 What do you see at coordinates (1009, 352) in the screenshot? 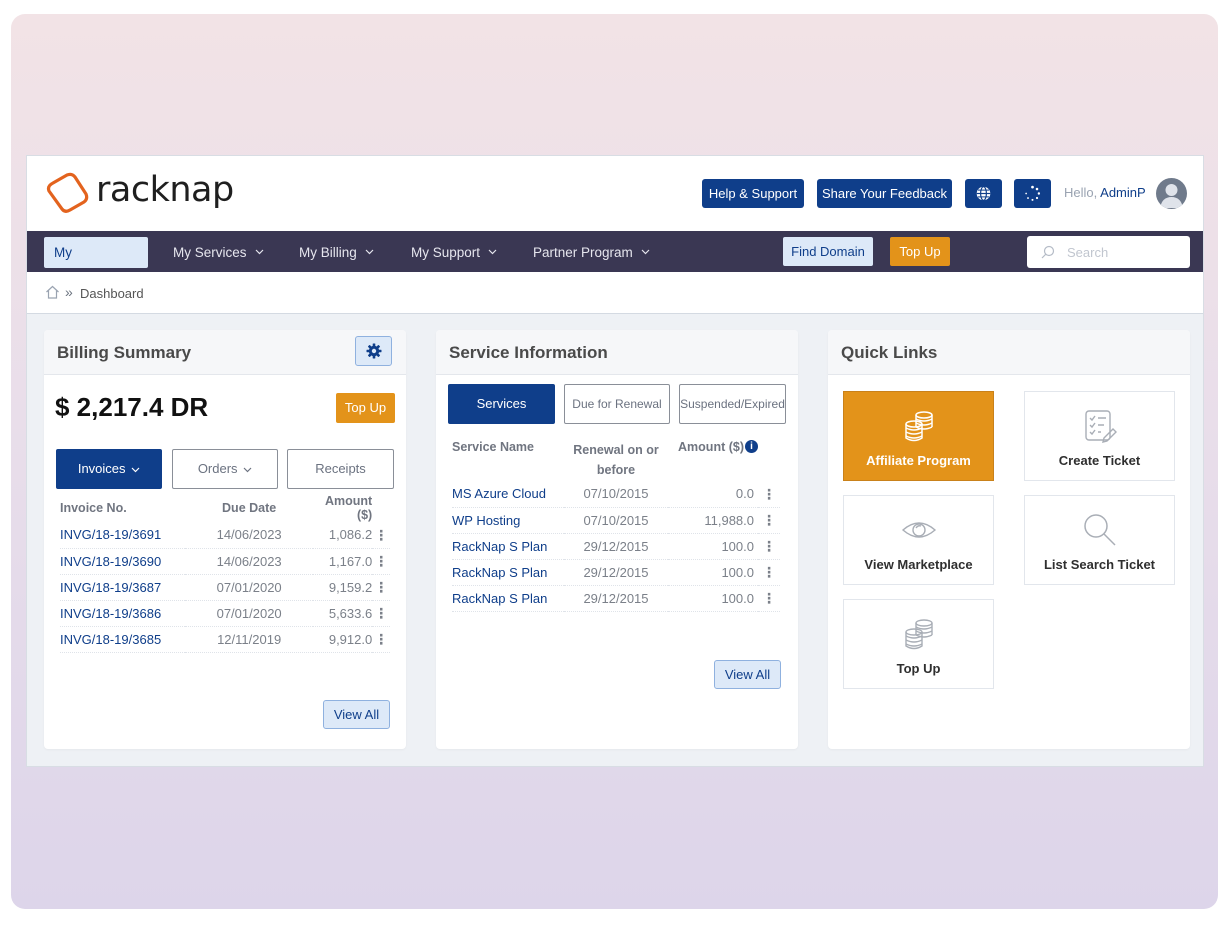
I see `quick-links-header: Quick Links` at bounding box center [1009, 352].